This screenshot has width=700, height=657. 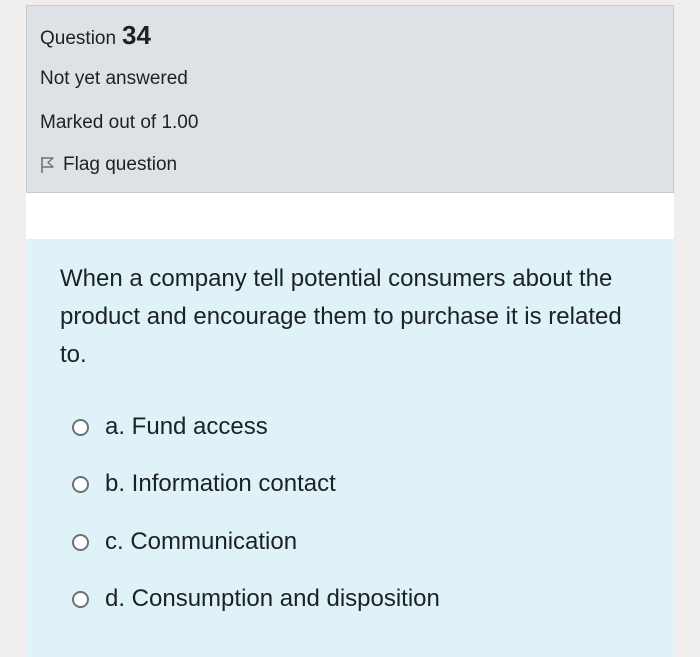 What do you see at coordinates (201, 541) in the screenshot?
I see `answer-label: c. Communication` at bounding box center [201, 541].